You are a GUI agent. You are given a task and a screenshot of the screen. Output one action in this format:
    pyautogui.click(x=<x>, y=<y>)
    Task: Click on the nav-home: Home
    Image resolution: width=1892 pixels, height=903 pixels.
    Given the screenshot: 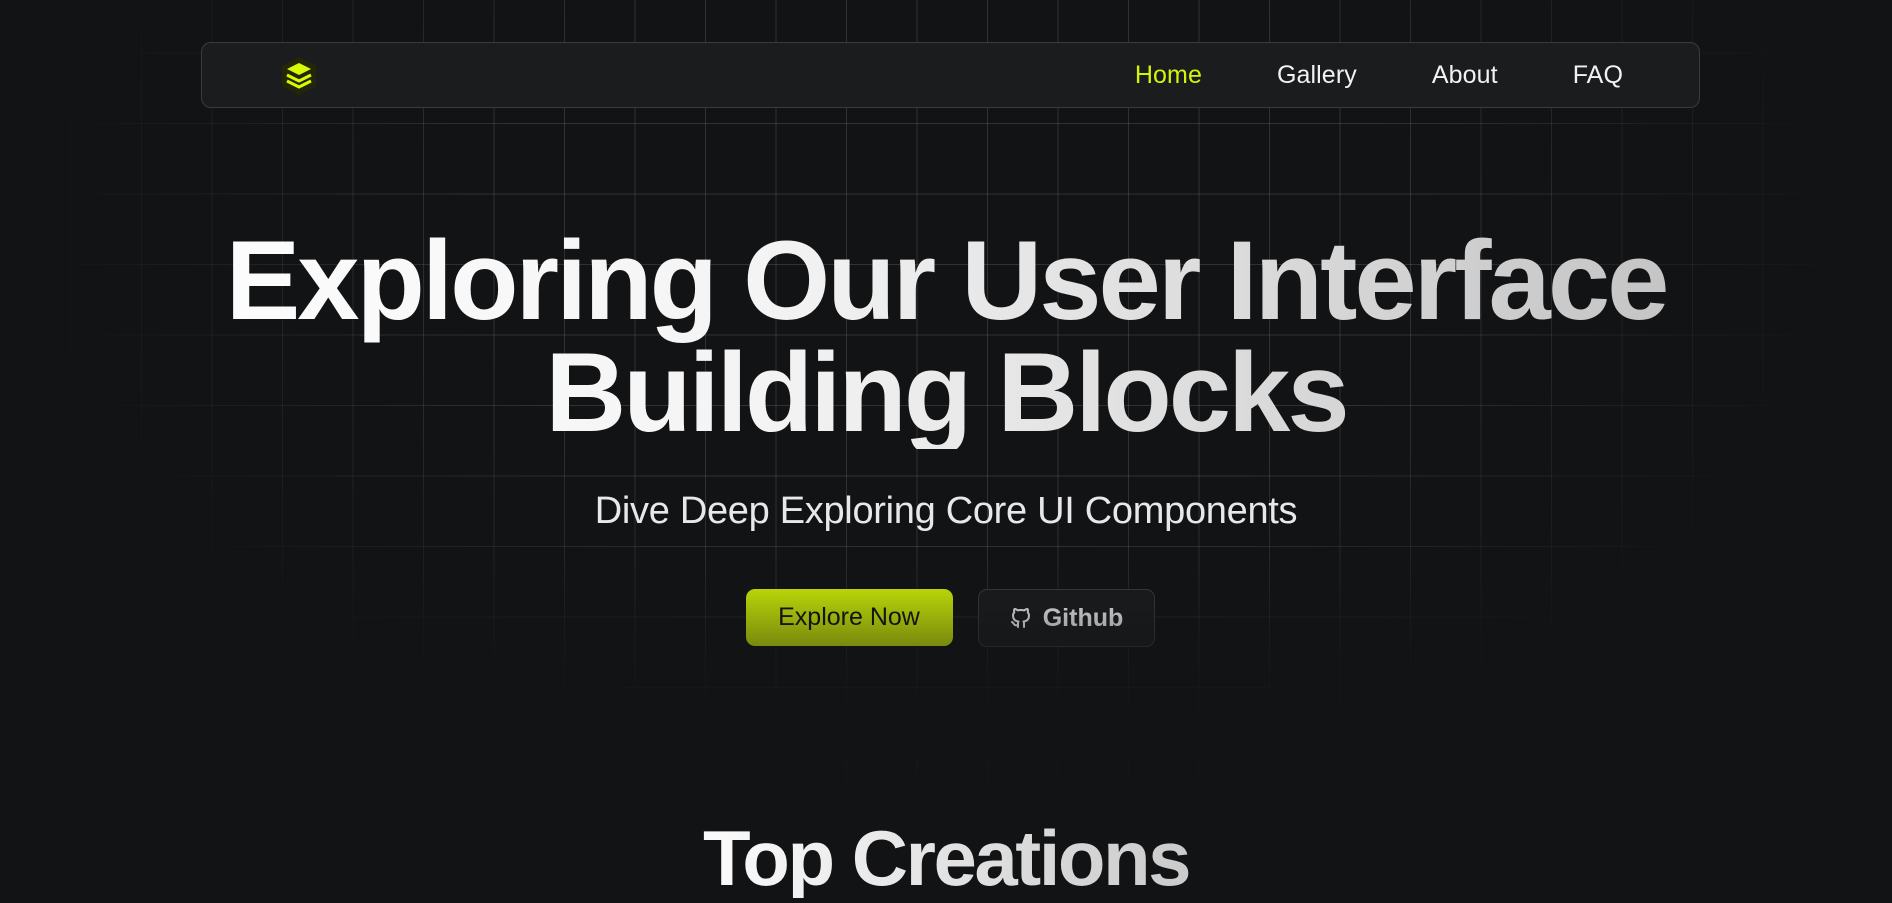 What is the action you would take?
    pyautogui.click(x=1168, y=75)
    